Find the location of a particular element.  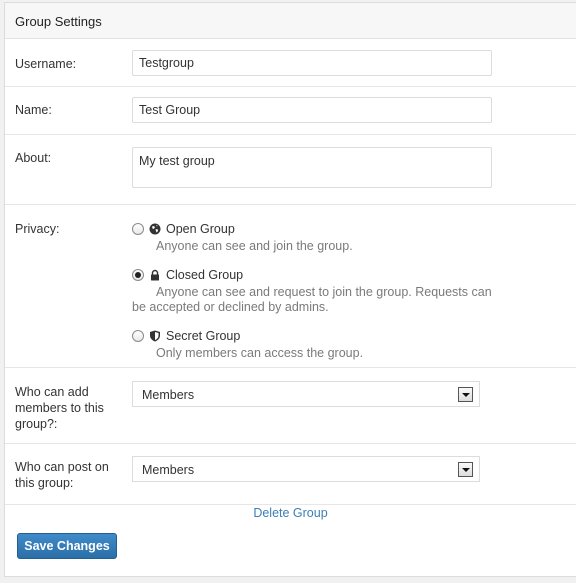

who-can-post-row: Who can post on this group: Members is located at coordinates (290, 474).